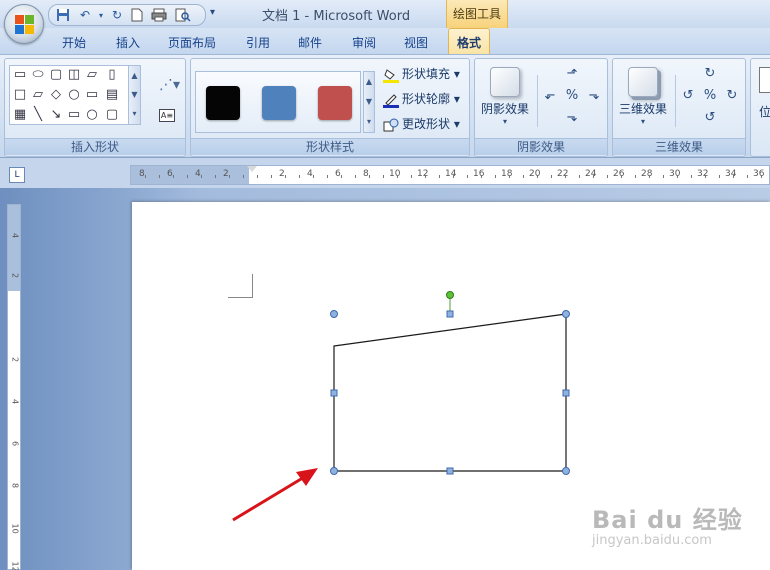  What do you see at coordinates (223, 103) in the screenshot?
I see `style-swatch-black` at bounding box center [223, 103].